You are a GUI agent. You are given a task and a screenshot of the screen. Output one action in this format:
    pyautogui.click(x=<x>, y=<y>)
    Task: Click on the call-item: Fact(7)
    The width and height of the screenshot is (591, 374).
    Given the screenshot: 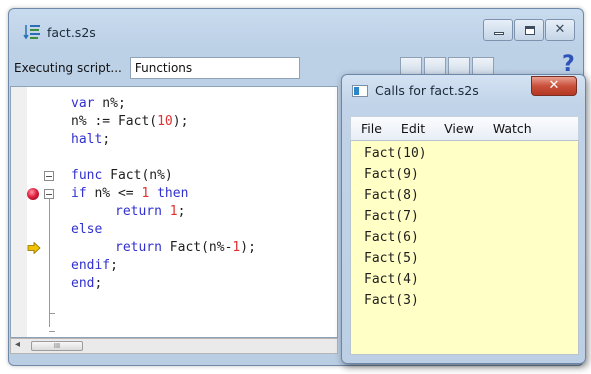 What is the action you would take?
    pyautogui.click(x=391, y=216)
    